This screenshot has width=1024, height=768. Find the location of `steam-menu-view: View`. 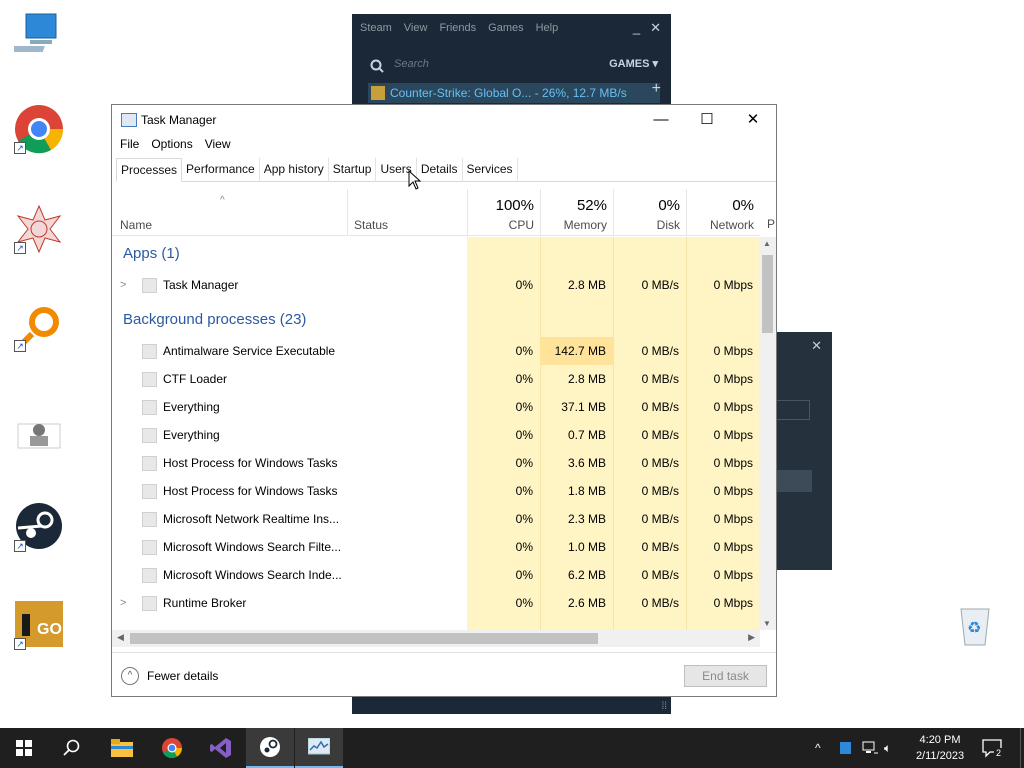

steam-menu-view: View is located at coordinates (416, 28).